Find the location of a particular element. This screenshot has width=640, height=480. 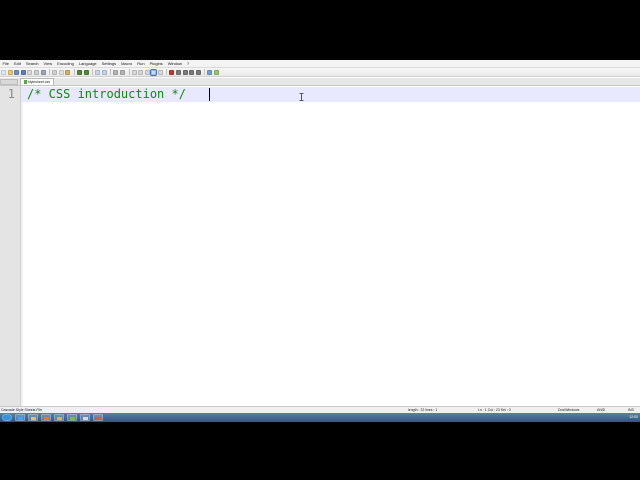

close-all-icon is located at coordinates (36, 72).